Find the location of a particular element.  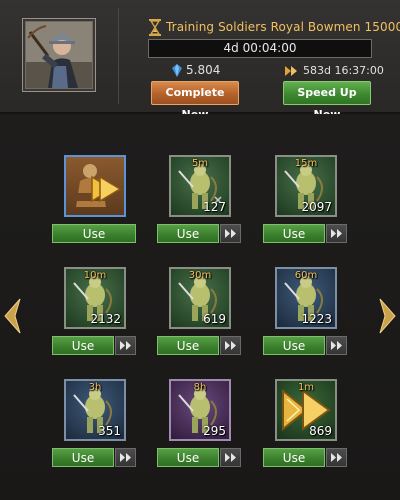

previous-page-arrow-icon is located at coordinates (13, 316).